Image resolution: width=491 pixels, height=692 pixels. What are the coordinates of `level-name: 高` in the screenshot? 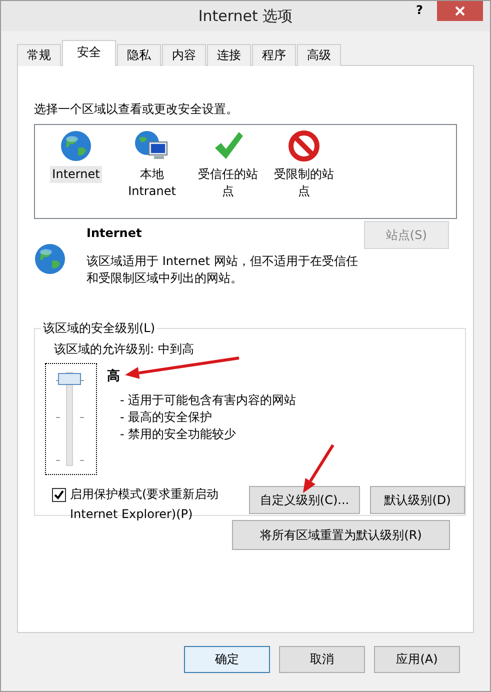 It's located at (113, 376).